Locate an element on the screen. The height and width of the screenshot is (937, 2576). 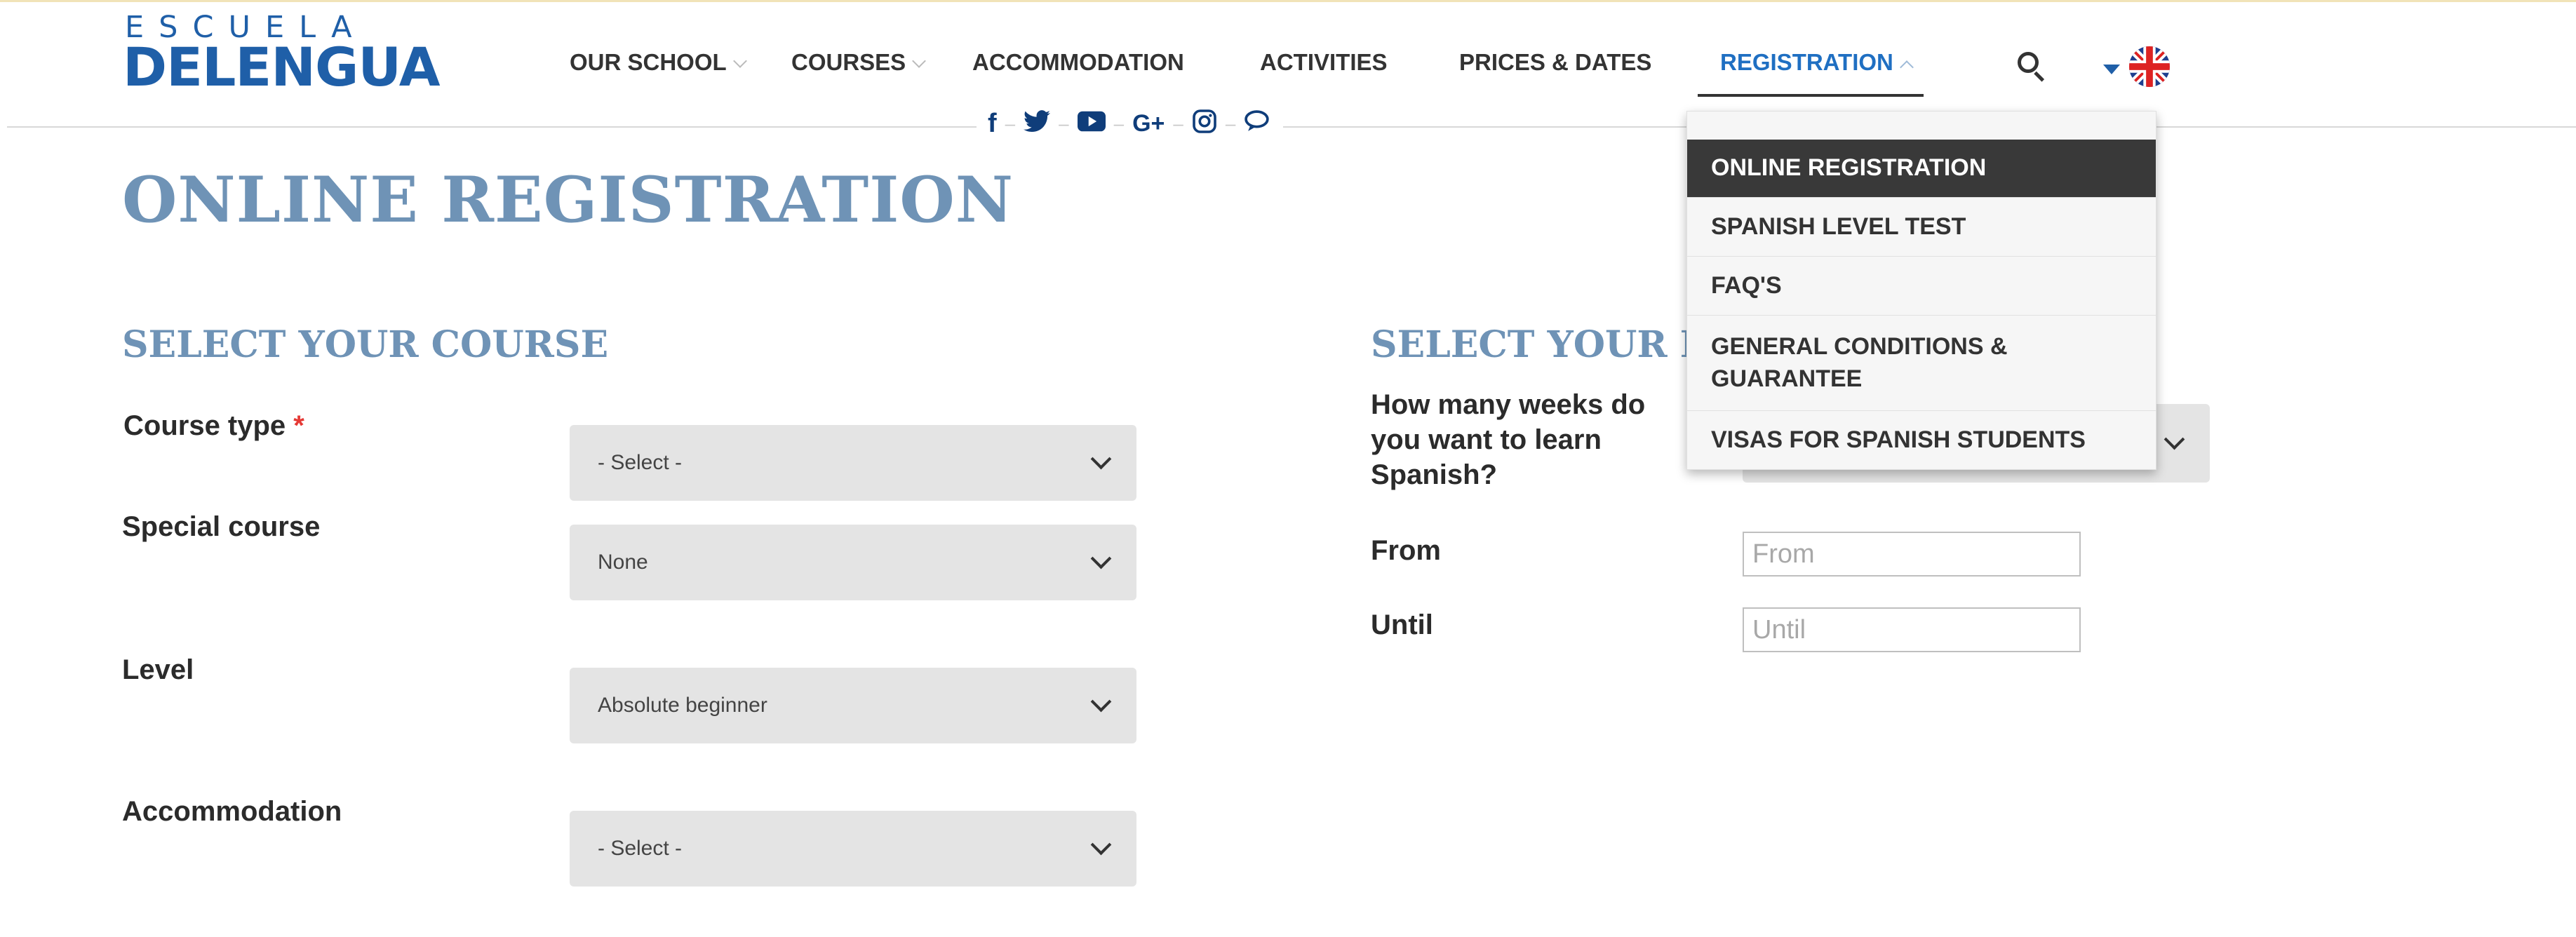
course-type-label: Course type * is located at coordinates (213, 425).